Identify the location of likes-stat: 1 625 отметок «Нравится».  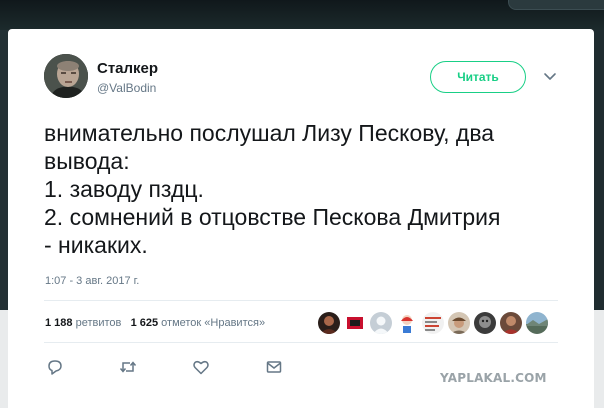
(198, 323).